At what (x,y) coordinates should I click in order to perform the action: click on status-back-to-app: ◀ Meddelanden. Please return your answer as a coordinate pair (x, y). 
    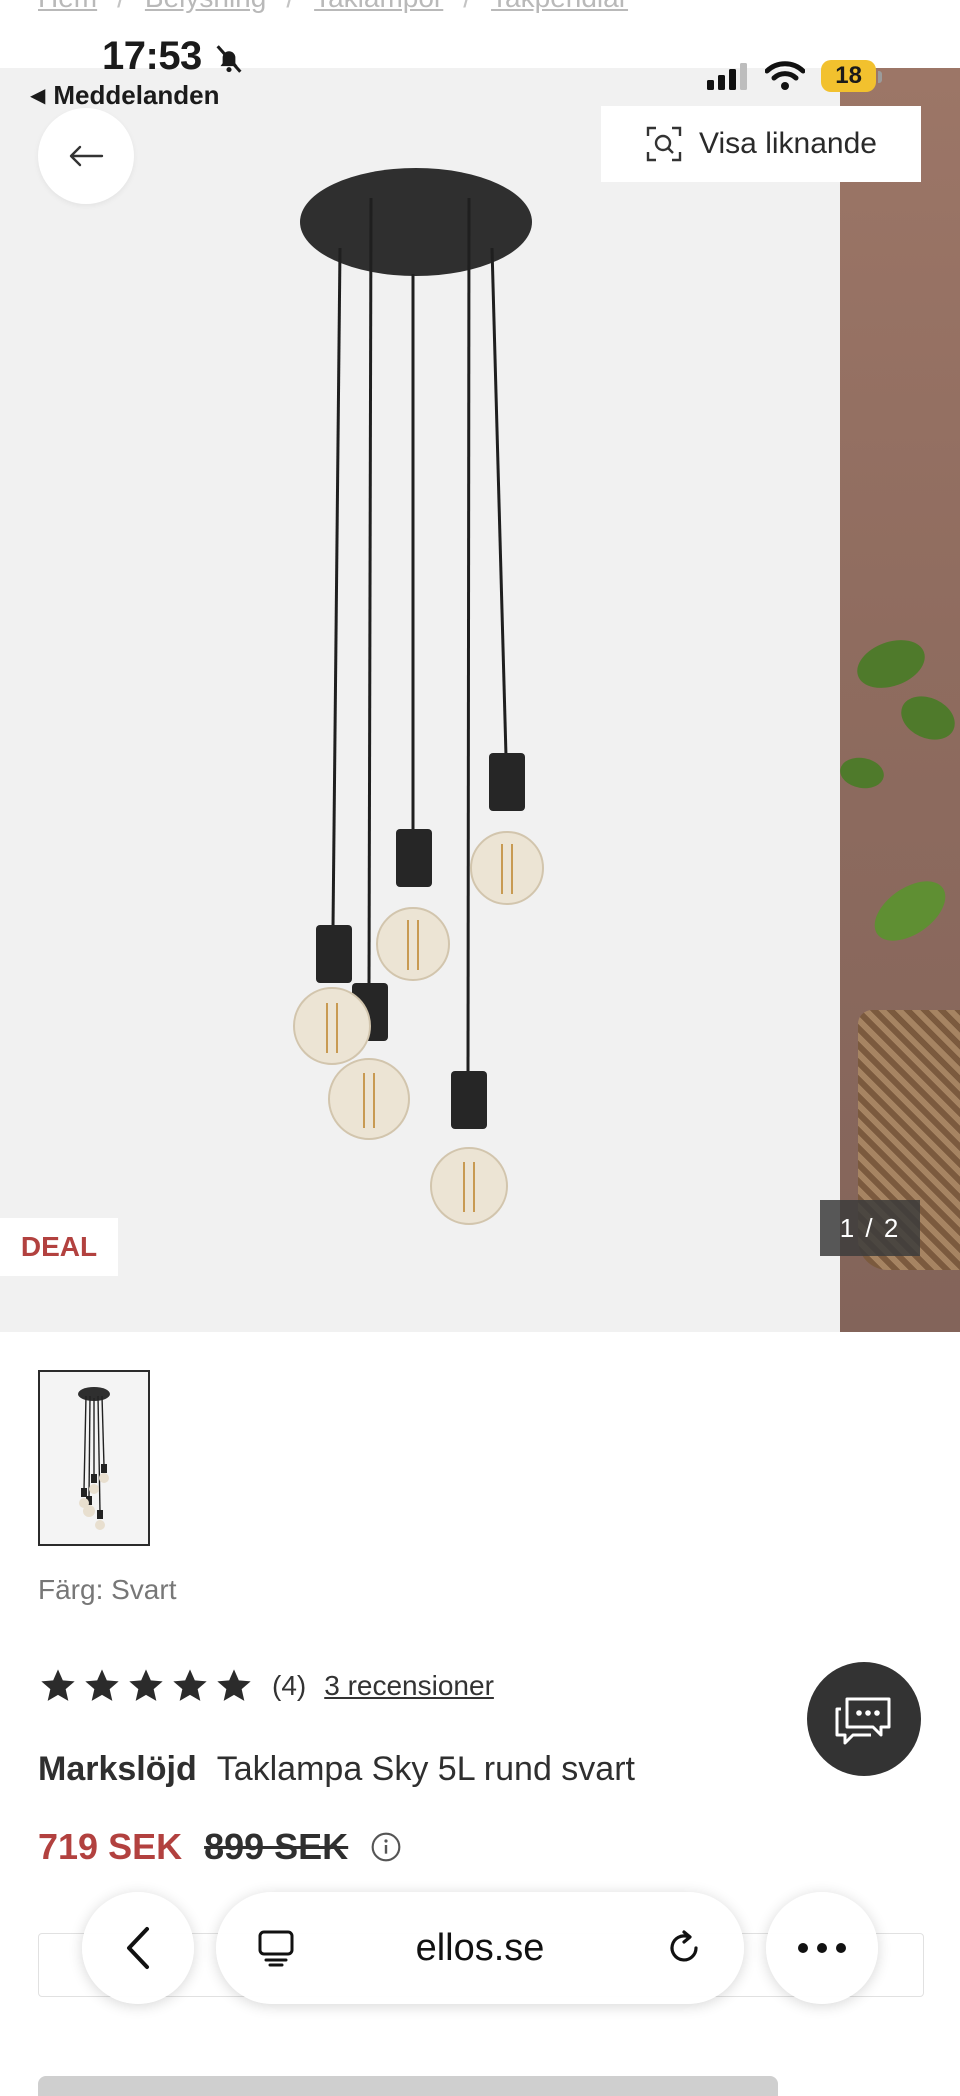
    Looking at the image, I should click on (125, 95).